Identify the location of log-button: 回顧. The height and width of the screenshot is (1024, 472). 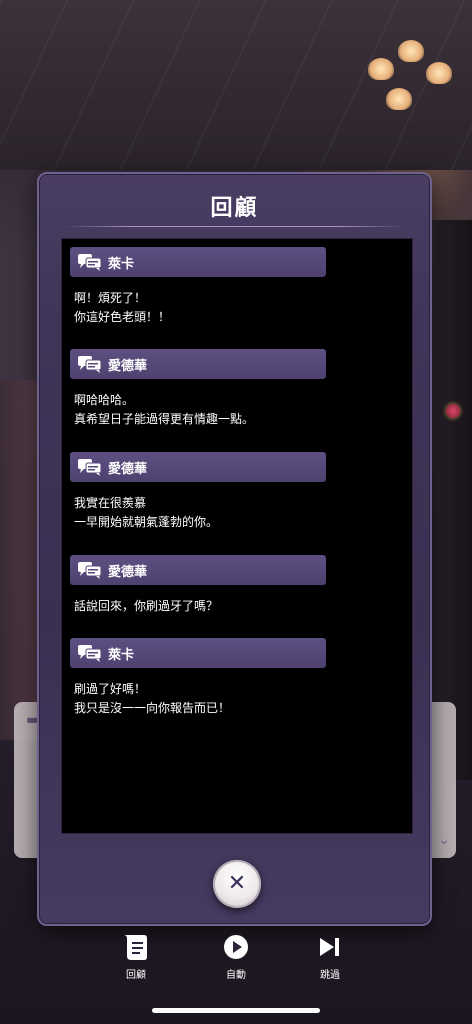
(136, 956).